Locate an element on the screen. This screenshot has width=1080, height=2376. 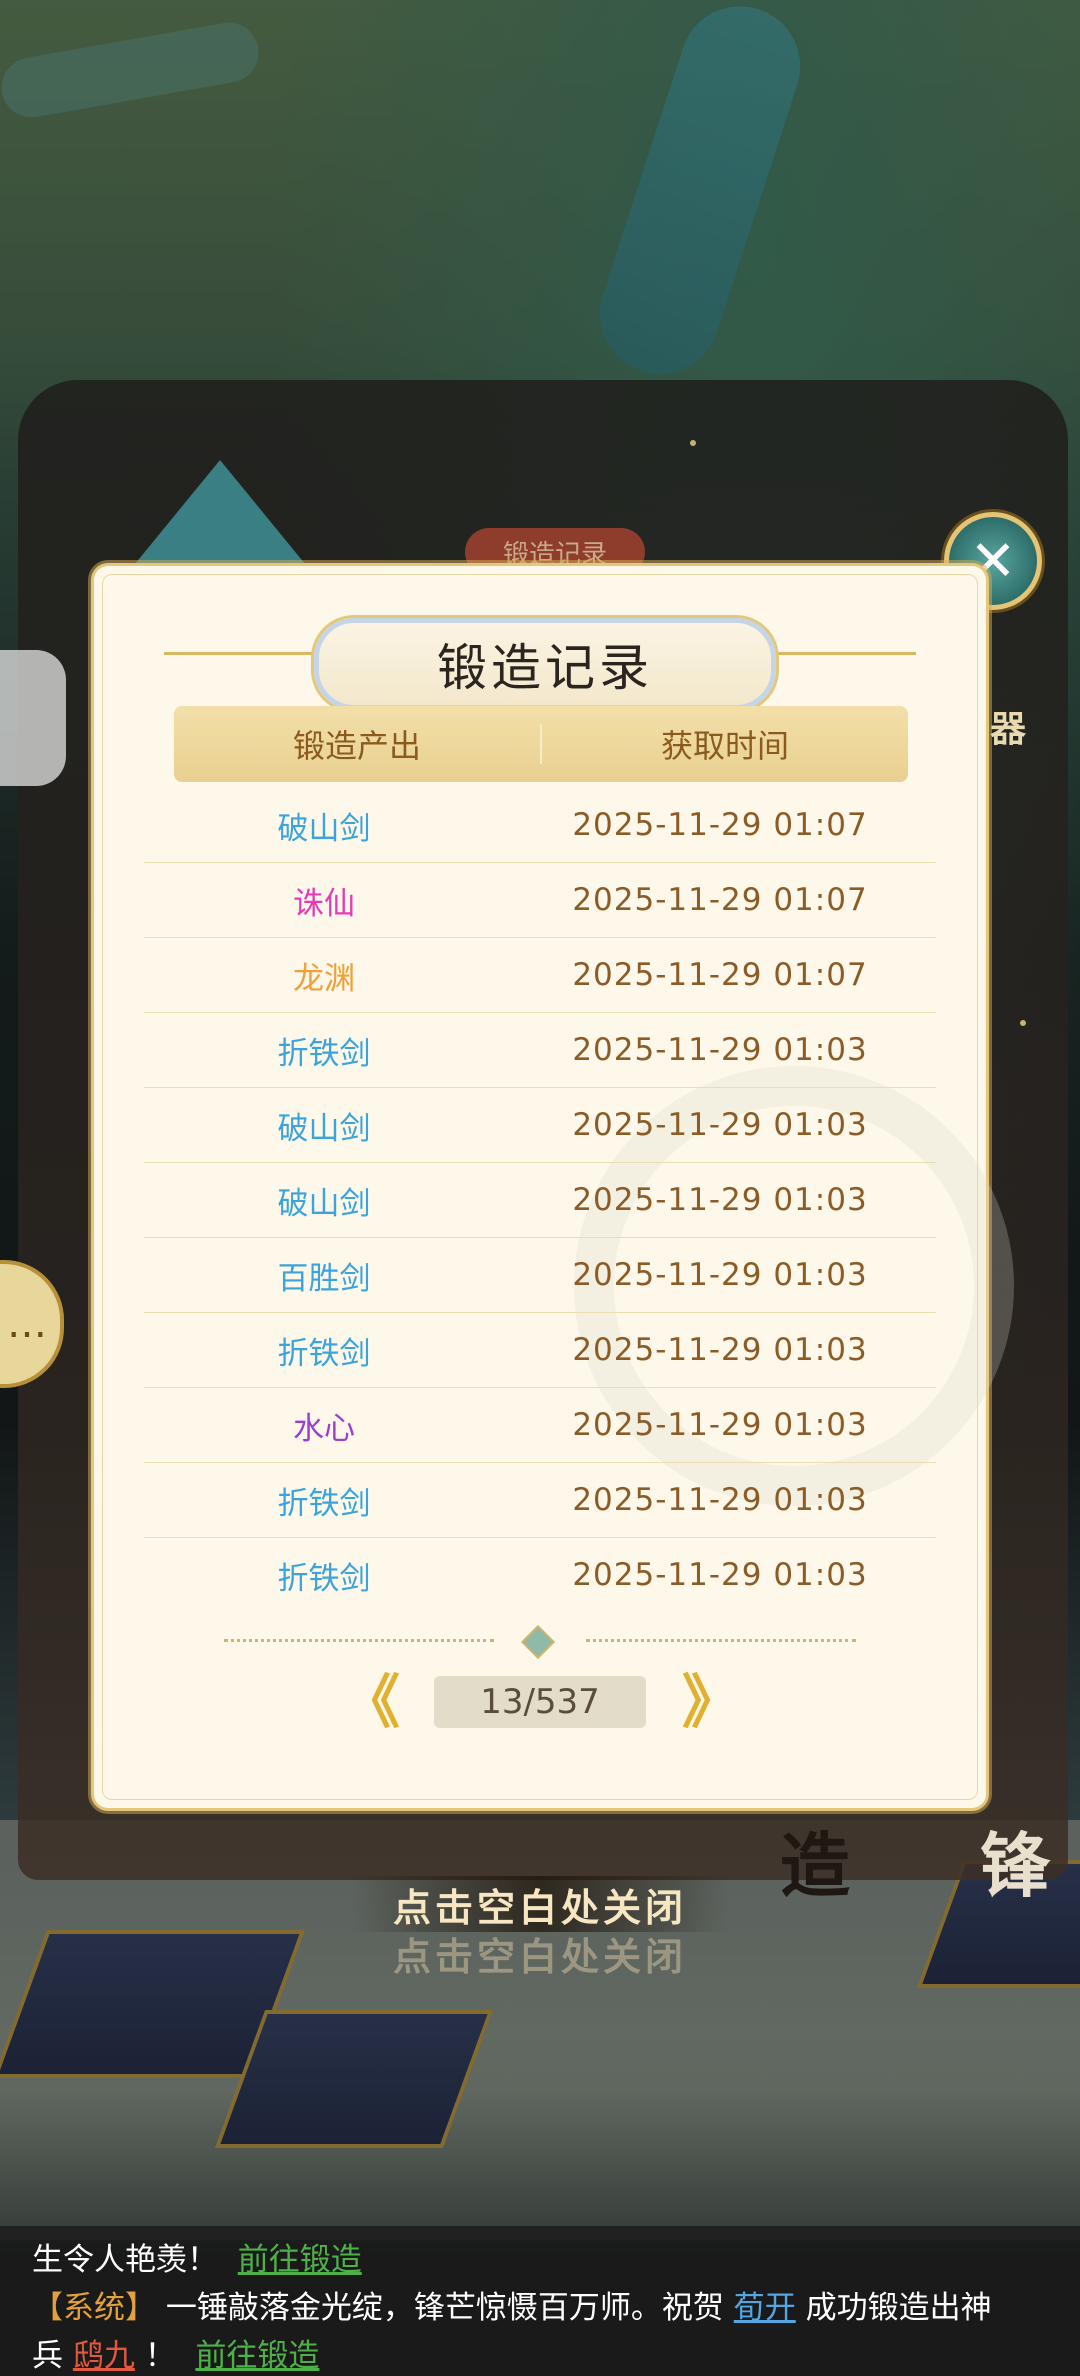
table-header: 锻造产出 获取时间 is located at coordinates (541, 744).